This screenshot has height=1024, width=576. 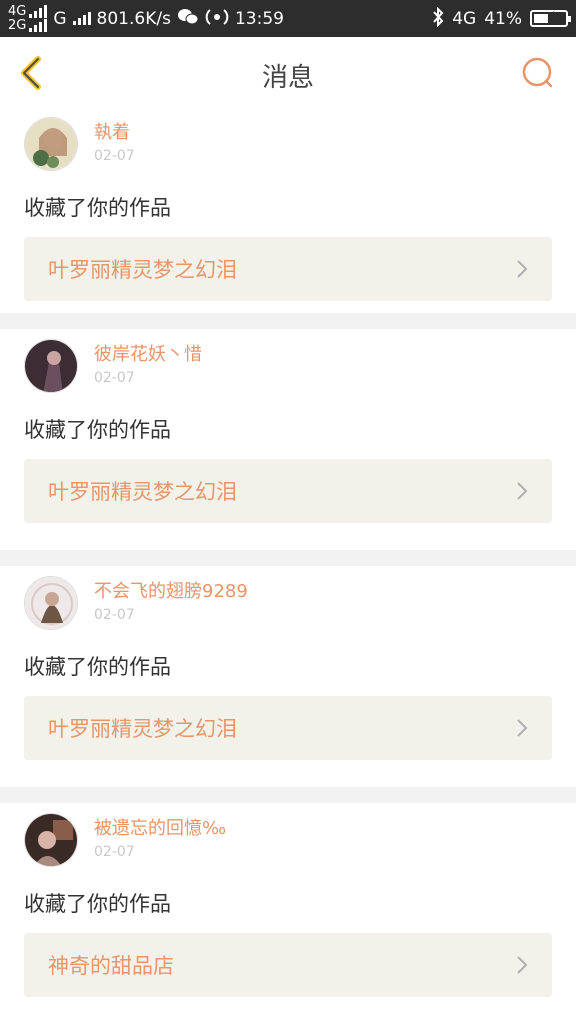 I want to click on network-type-right: 4G, so click(x=464, y=18).